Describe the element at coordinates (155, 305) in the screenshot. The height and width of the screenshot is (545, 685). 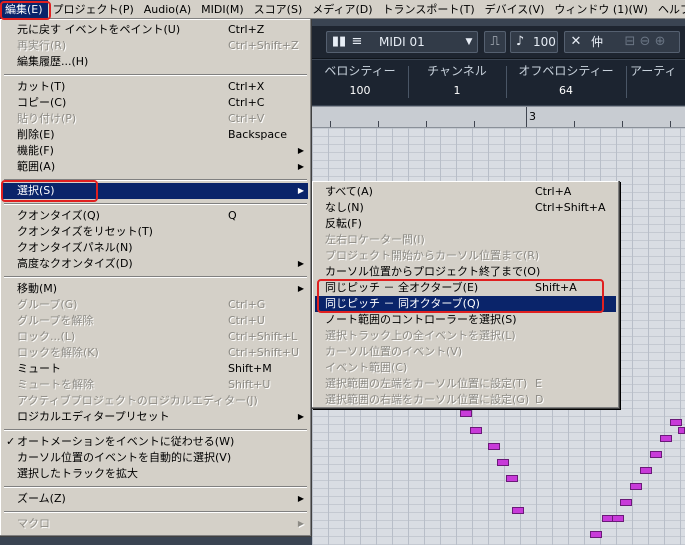
I see `menu-item-group: グループ(G) Ctrl+G` at that location.